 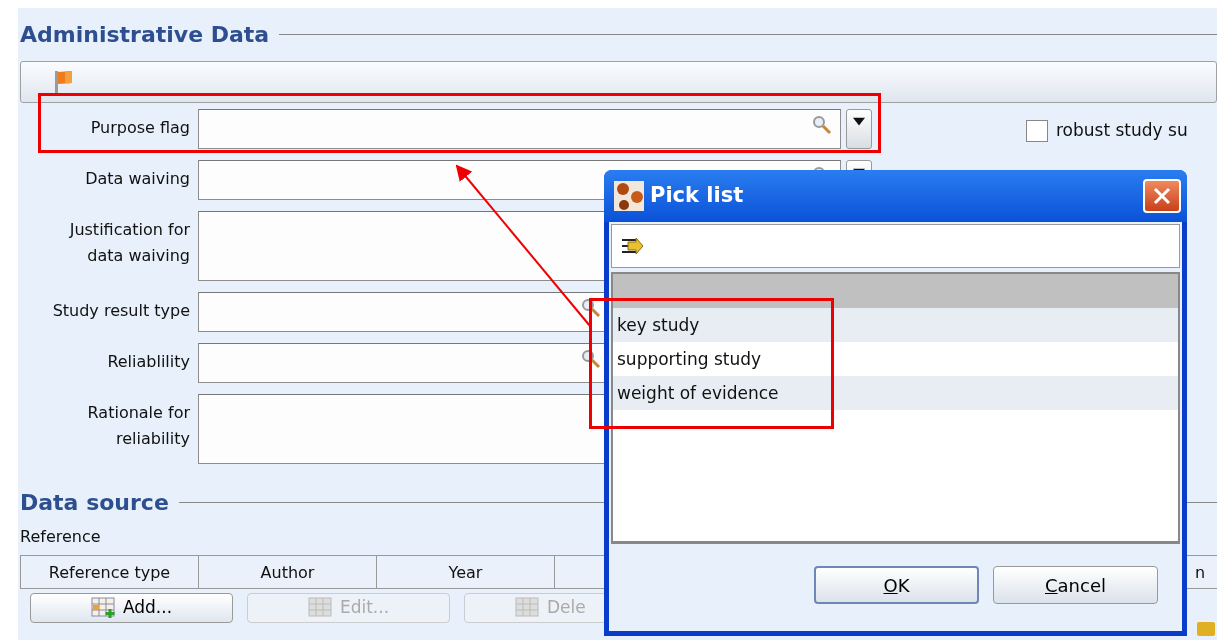 What do you see at coordinates (895, 359) in the screenshot?
I see `list-item: supporting study` at bounding box center [895, 359].